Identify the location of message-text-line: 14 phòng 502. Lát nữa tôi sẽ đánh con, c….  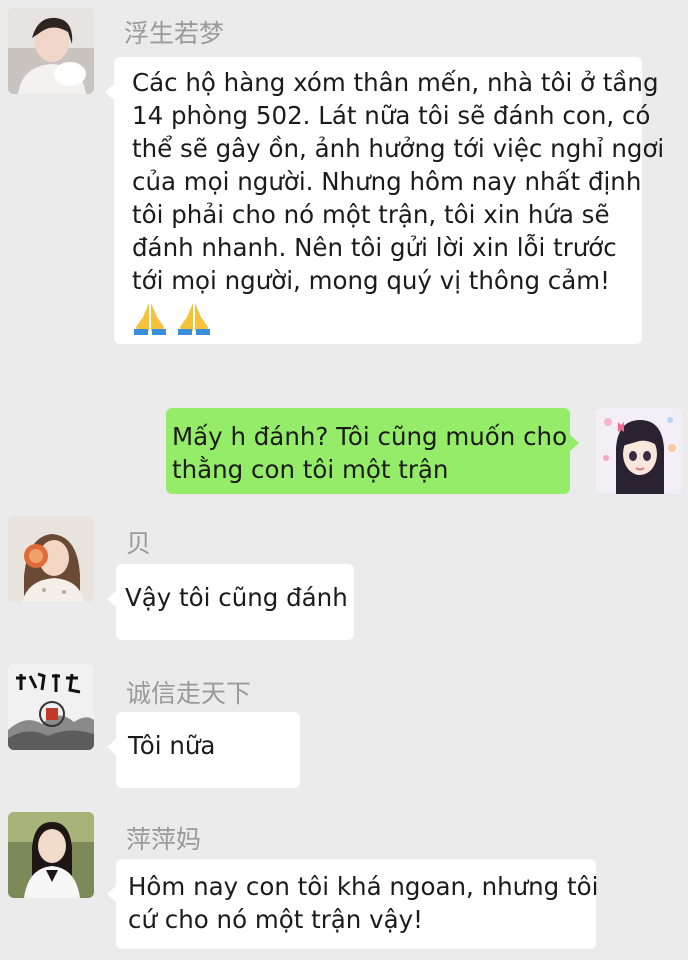
(391, 115).